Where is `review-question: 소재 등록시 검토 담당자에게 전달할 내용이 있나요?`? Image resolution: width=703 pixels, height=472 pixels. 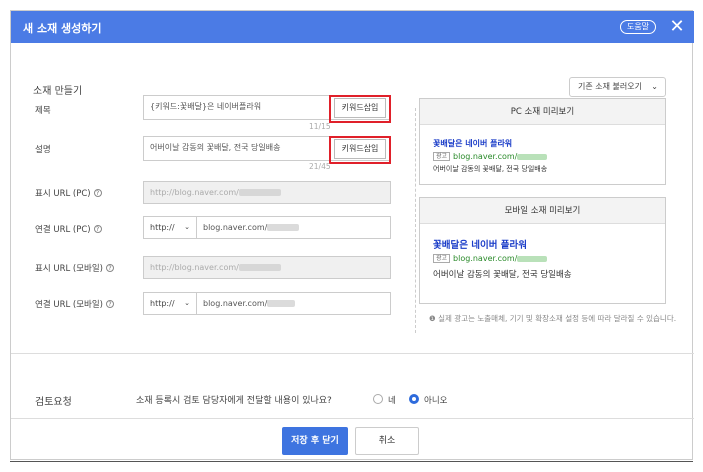
review-question: 소재 등록시 검토 담당자에게 전달할 내용이 있나요? is located at coordinates (234, 401).